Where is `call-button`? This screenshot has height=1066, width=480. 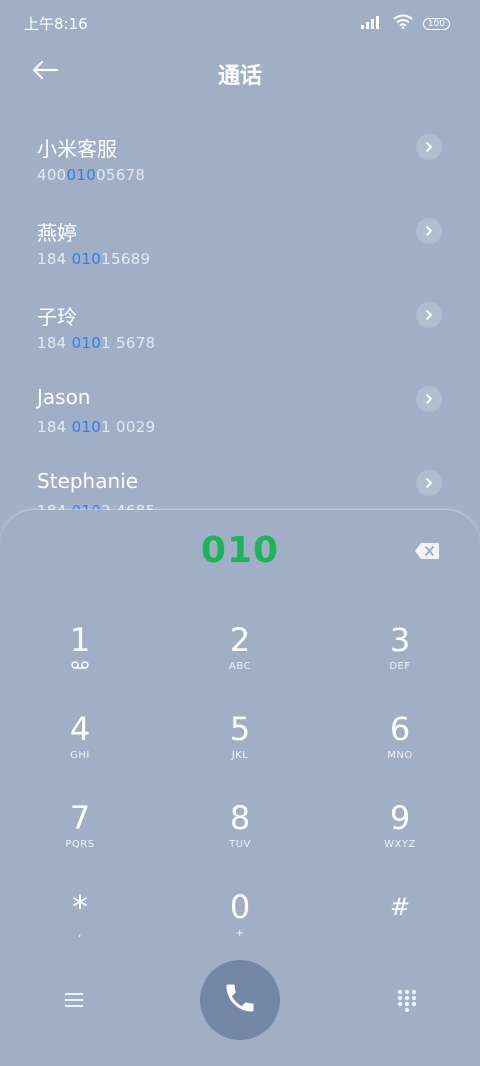
call-button is located at coordinates (240, 1000).